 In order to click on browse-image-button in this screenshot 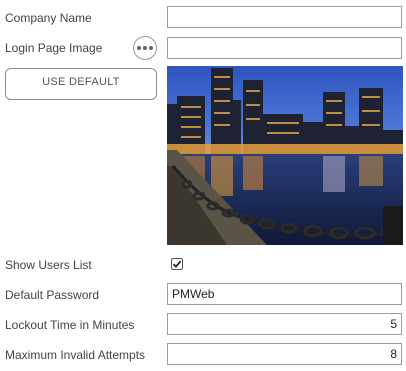, I will do `click(145, 48)`.